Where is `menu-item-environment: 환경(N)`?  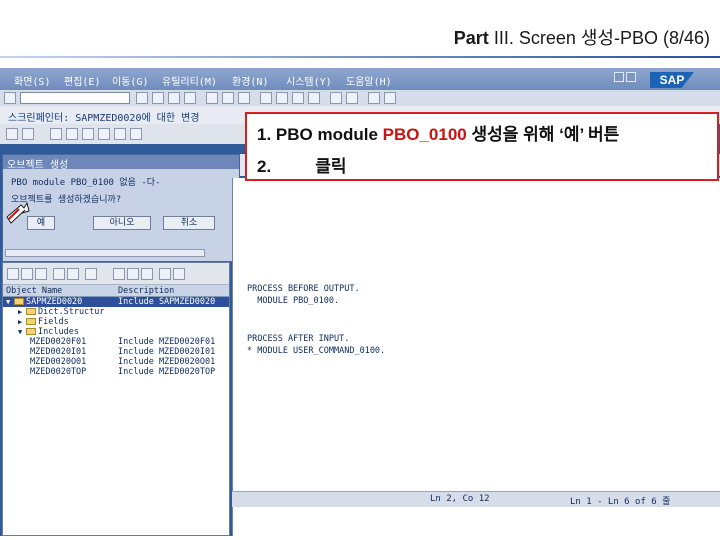
menu-item-environment: 환경(N) is located at coordinates (250, 80).